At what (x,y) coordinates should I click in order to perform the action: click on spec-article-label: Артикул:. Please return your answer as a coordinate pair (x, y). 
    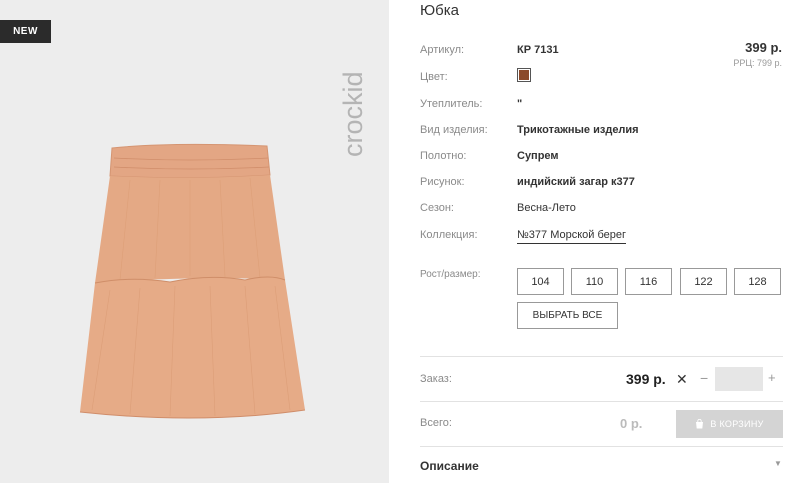
    Looking at the image, I should click on (442, 50).